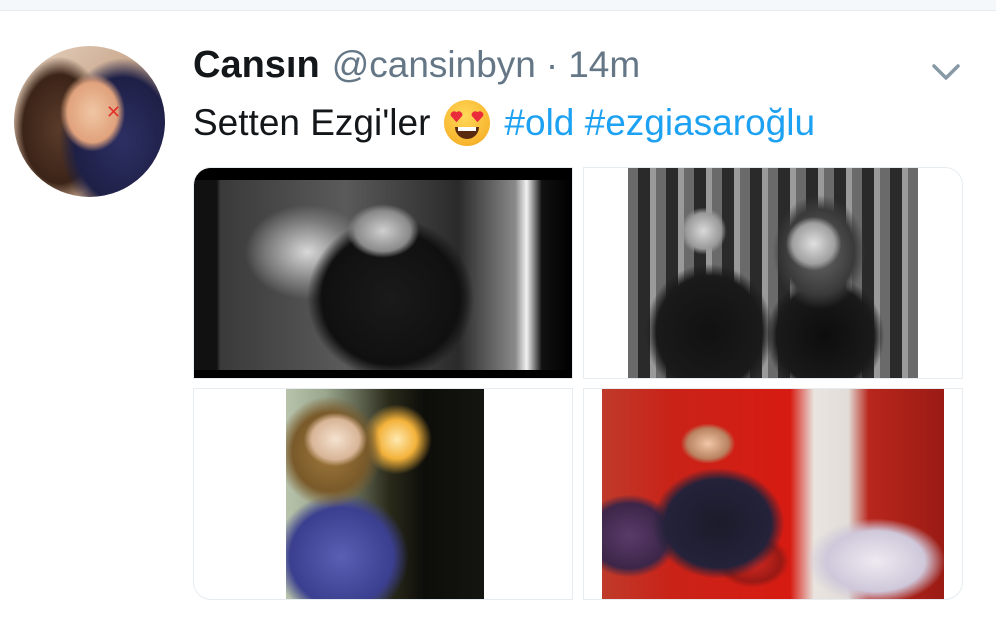 The width and height of the screenshot is (996, 631). I want to click on display-name: Cansın, so click(256, 65).